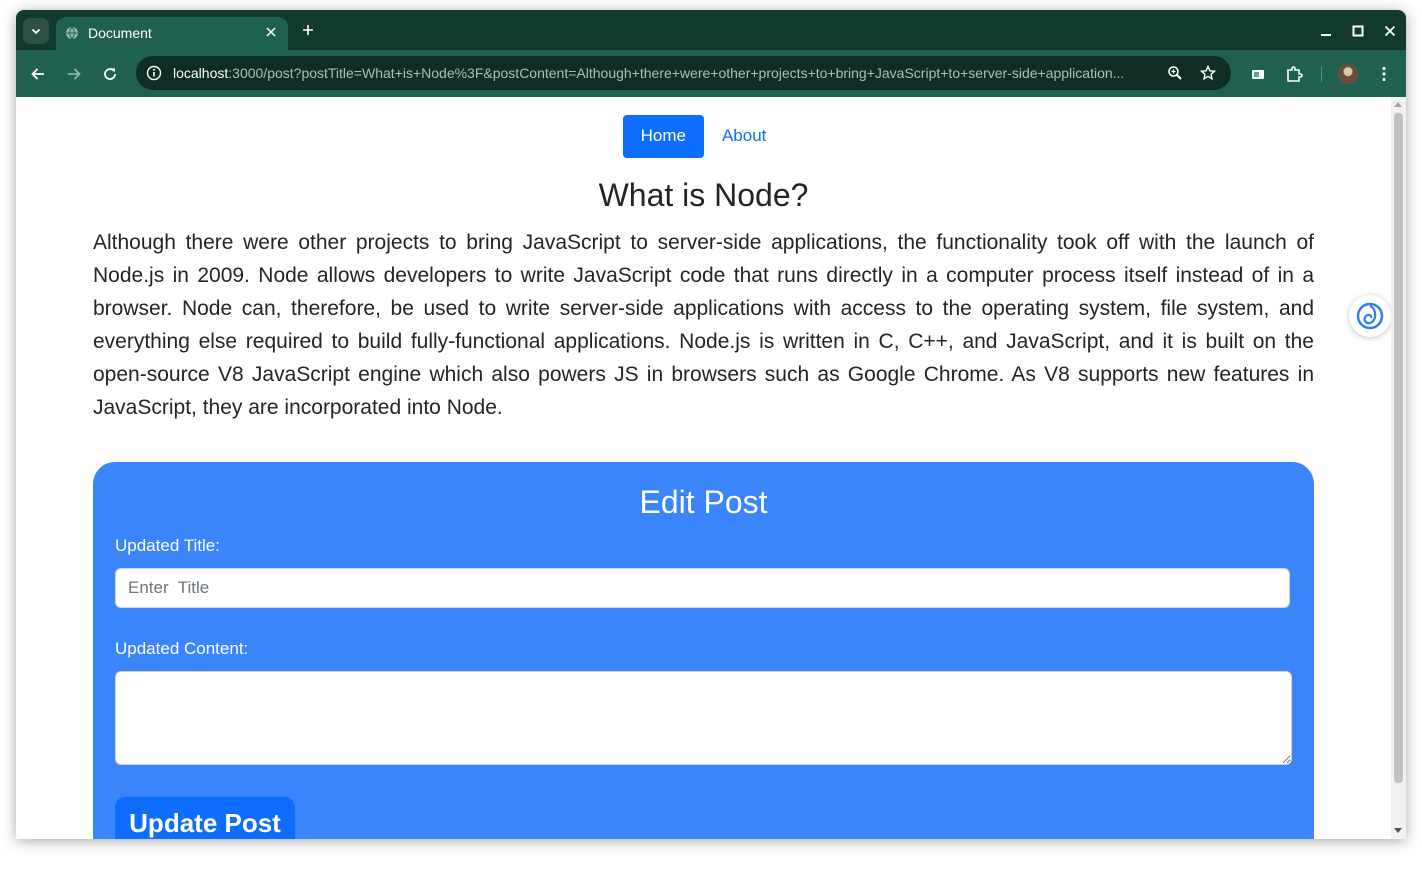 The width and height of the screenshot is (1422, 871). I want to click on nav-home-link: Home, so click(663, 136).